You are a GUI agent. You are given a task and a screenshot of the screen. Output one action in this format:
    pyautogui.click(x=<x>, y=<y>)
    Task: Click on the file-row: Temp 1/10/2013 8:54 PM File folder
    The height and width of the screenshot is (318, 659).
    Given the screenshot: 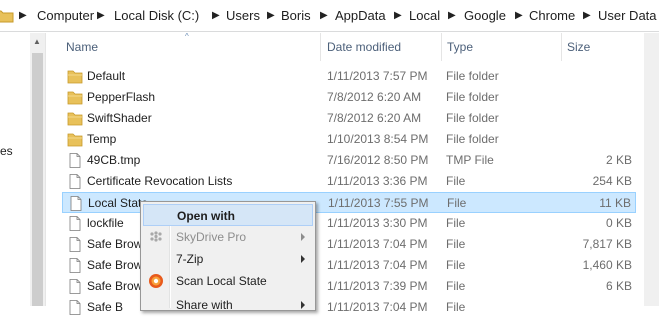 What is the action you would take?
    pyautogui.click(x=349, y=139)
    